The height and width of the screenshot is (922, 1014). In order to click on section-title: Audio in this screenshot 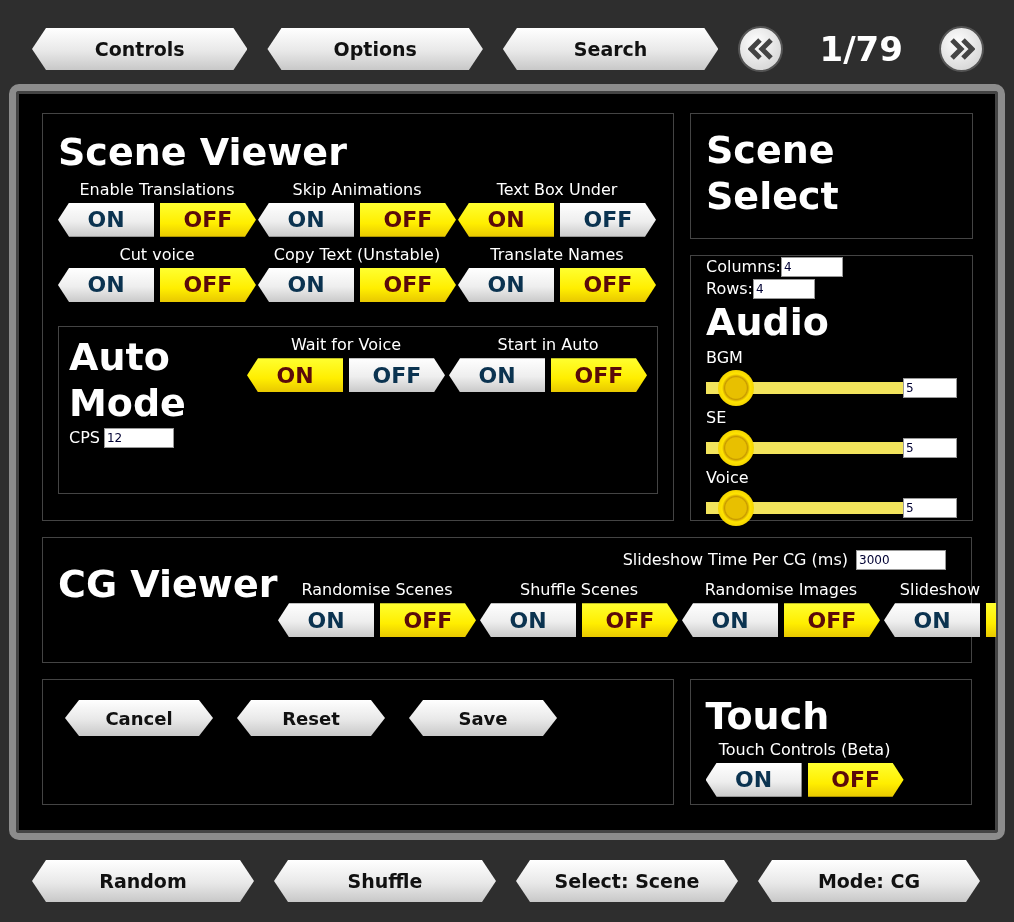, I will do `click(768, 323)`.